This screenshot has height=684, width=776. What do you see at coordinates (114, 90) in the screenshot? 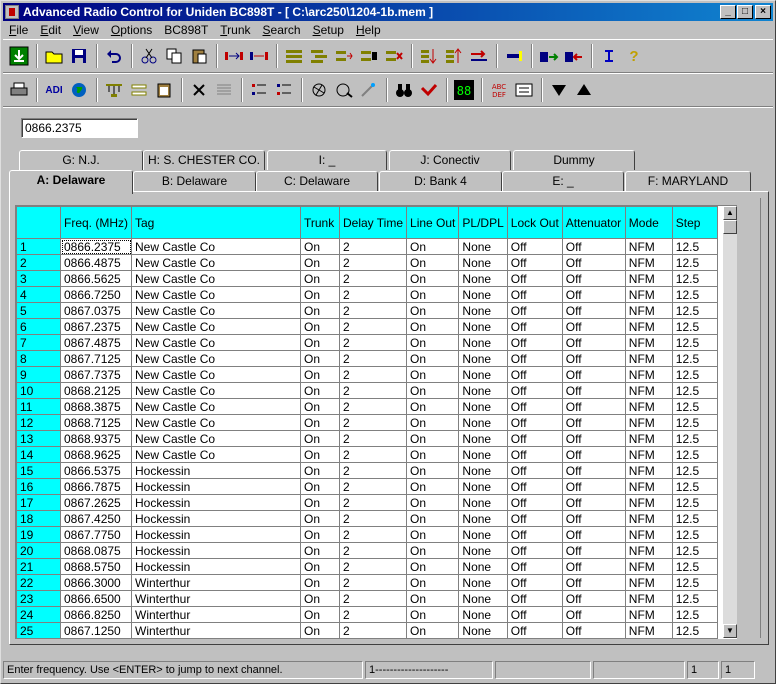
I see `network-icon` at bounding box center [114, 90].